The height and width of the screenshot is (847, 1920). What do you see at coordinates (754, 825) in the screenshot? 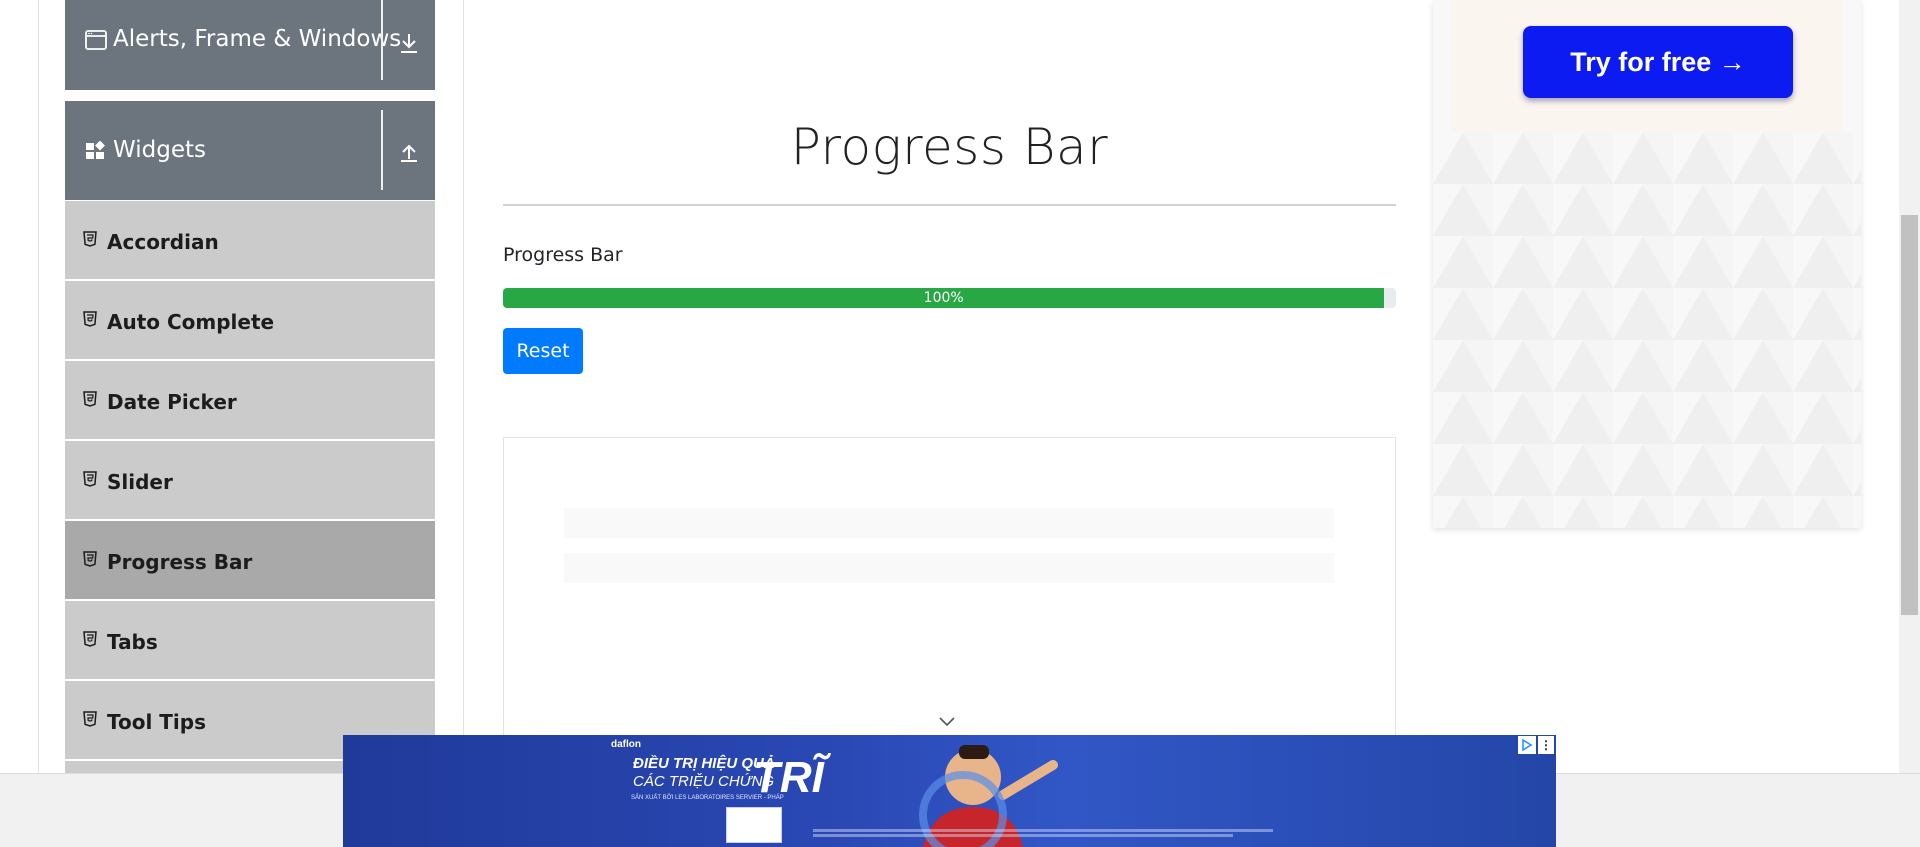
I see `ad-product-box` at bounding box center [754, 825].